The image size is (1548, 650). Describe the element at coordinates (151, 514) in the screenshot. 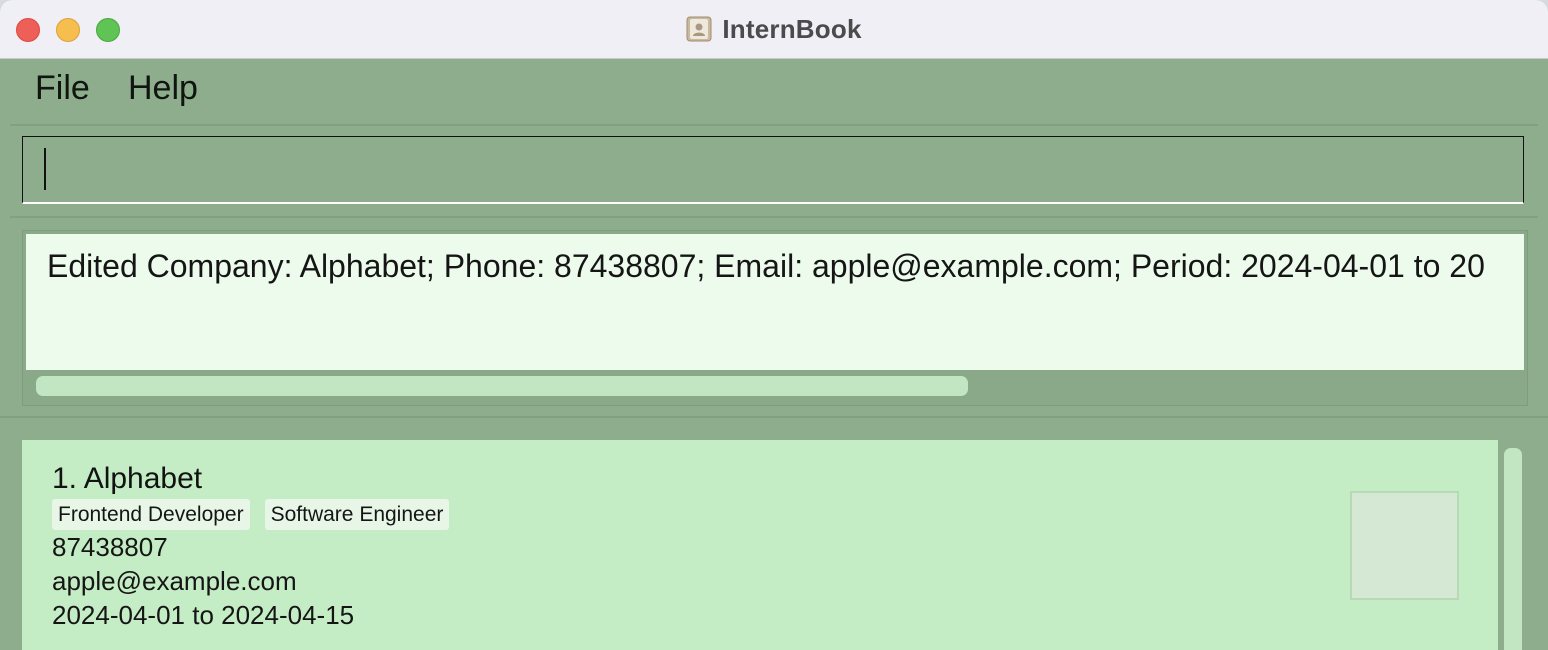

I see `tag-label: Frontend Developer` at that location.